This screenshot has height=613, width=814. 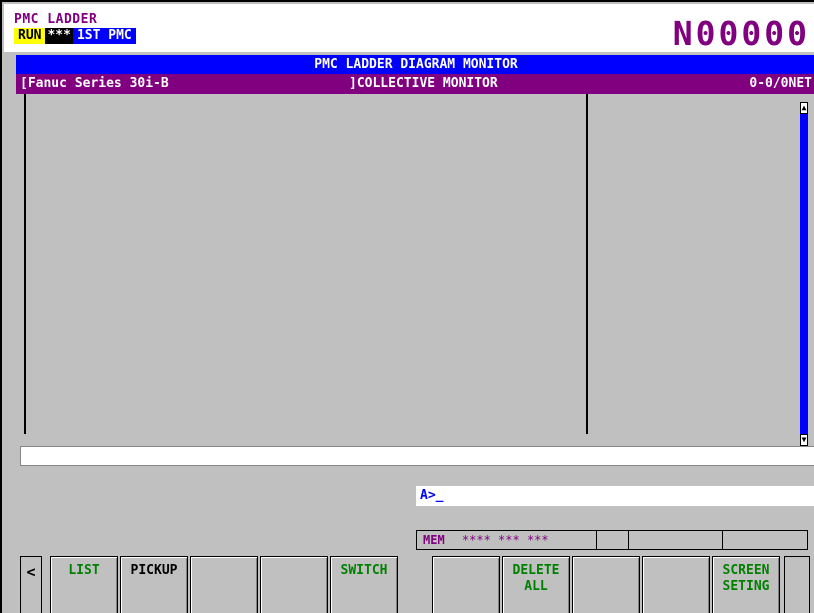 What do you see at coordinates (676, 584) in the screenshot?
I see `softkey-blank-5-button` at bounding box center [676, 584].